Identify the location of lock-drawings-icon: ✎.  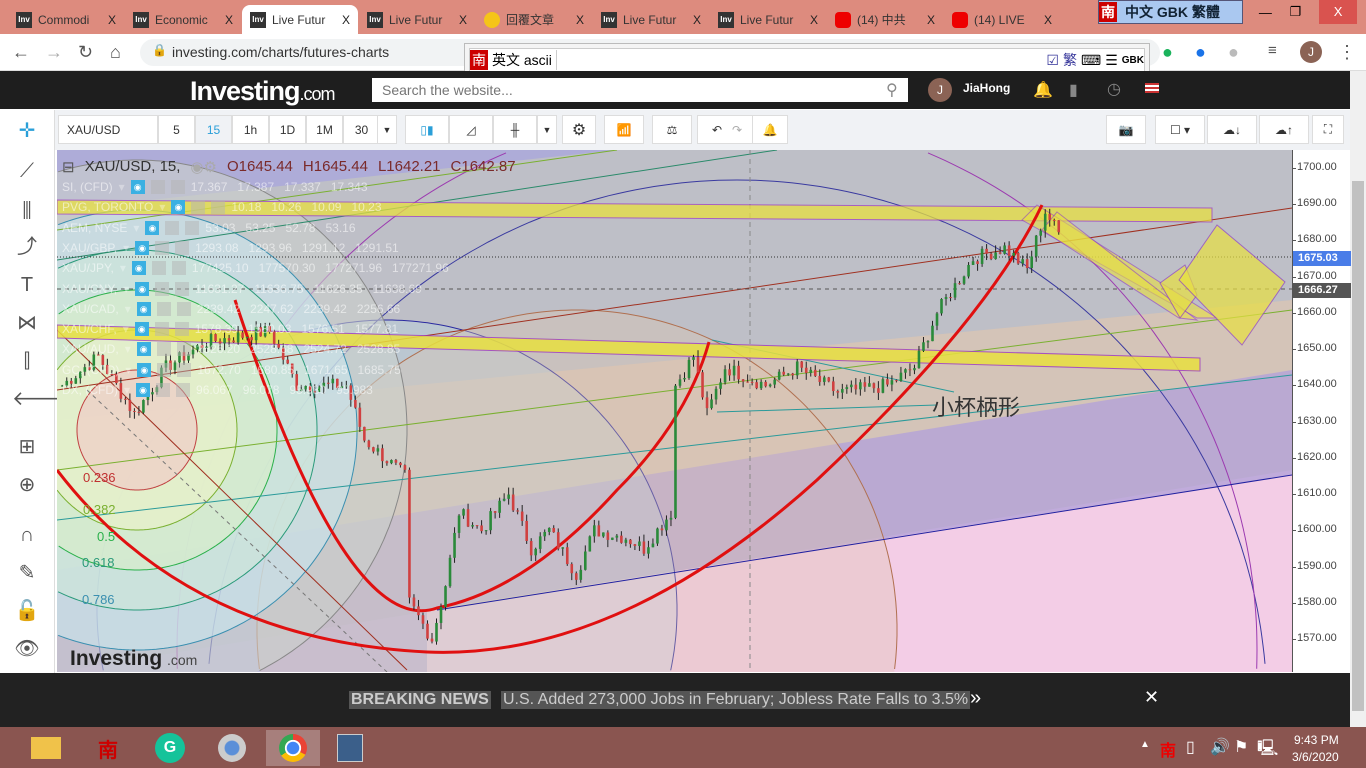
(27, 573).